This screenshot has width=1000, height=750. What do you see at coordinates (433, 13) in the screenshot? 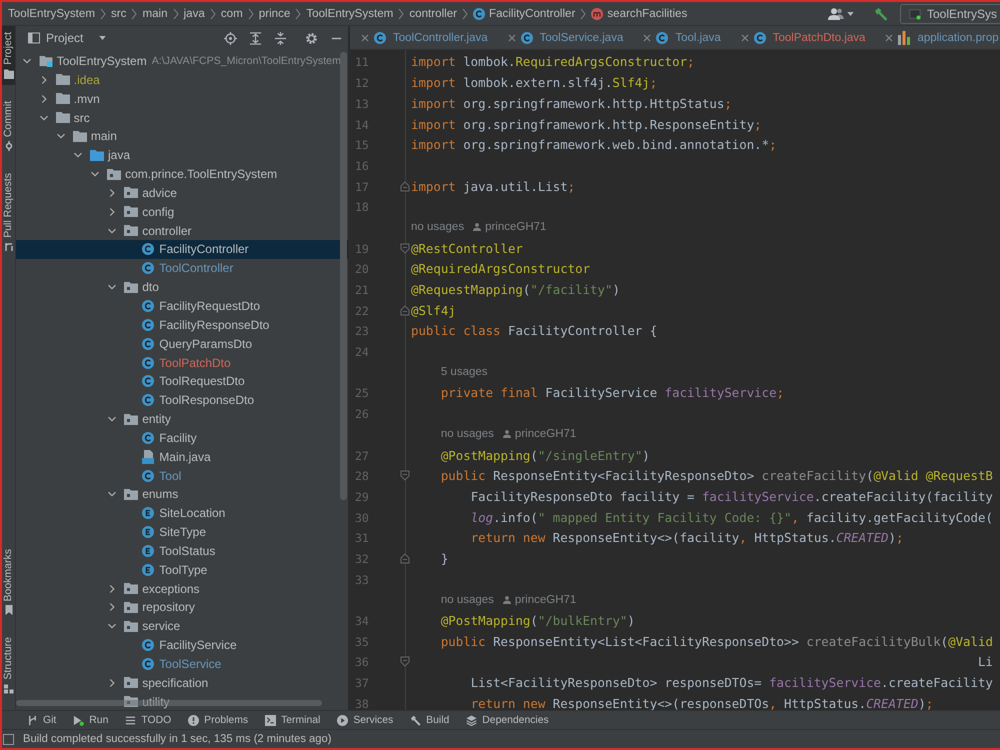
I see `breadcrumb-item: controller` at bounding box center [433, 13].